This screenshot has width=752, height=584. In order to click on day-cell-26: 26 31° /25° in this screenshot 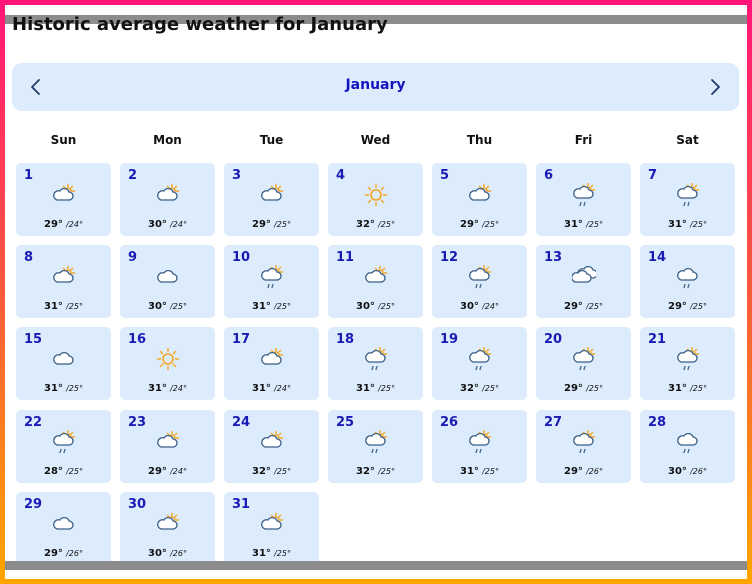, I will do `click(479, 446)`.